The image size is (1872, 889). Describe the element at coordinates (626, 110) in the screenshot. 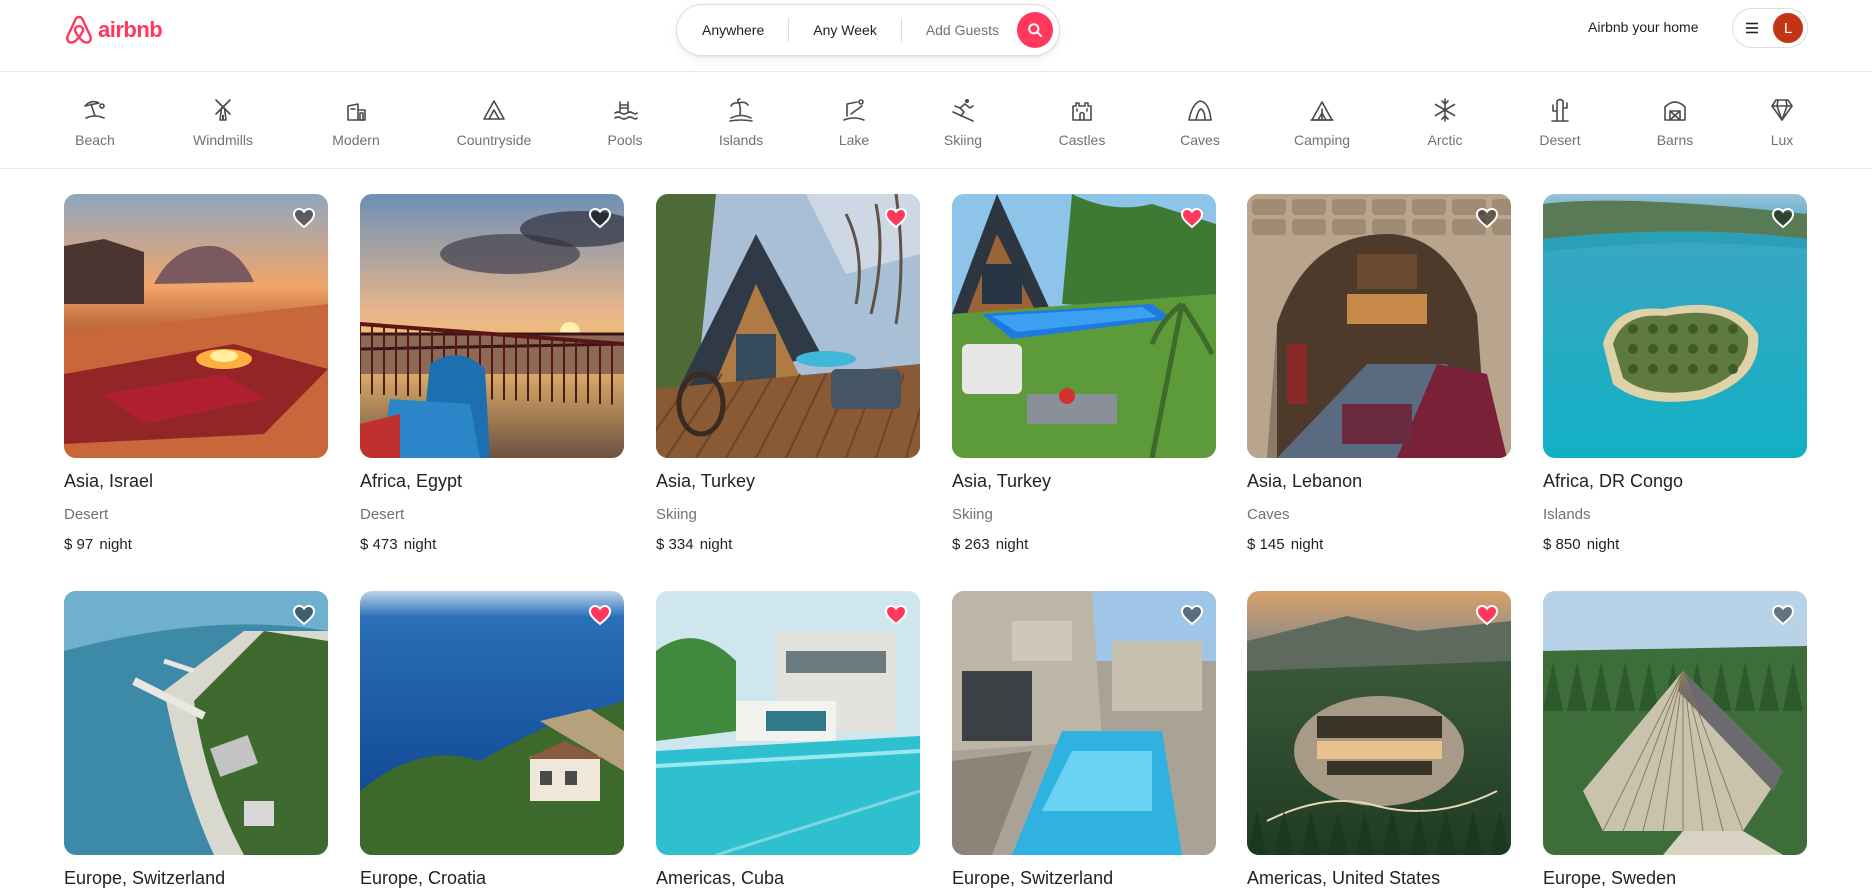

I see `pool-icon` at that location.